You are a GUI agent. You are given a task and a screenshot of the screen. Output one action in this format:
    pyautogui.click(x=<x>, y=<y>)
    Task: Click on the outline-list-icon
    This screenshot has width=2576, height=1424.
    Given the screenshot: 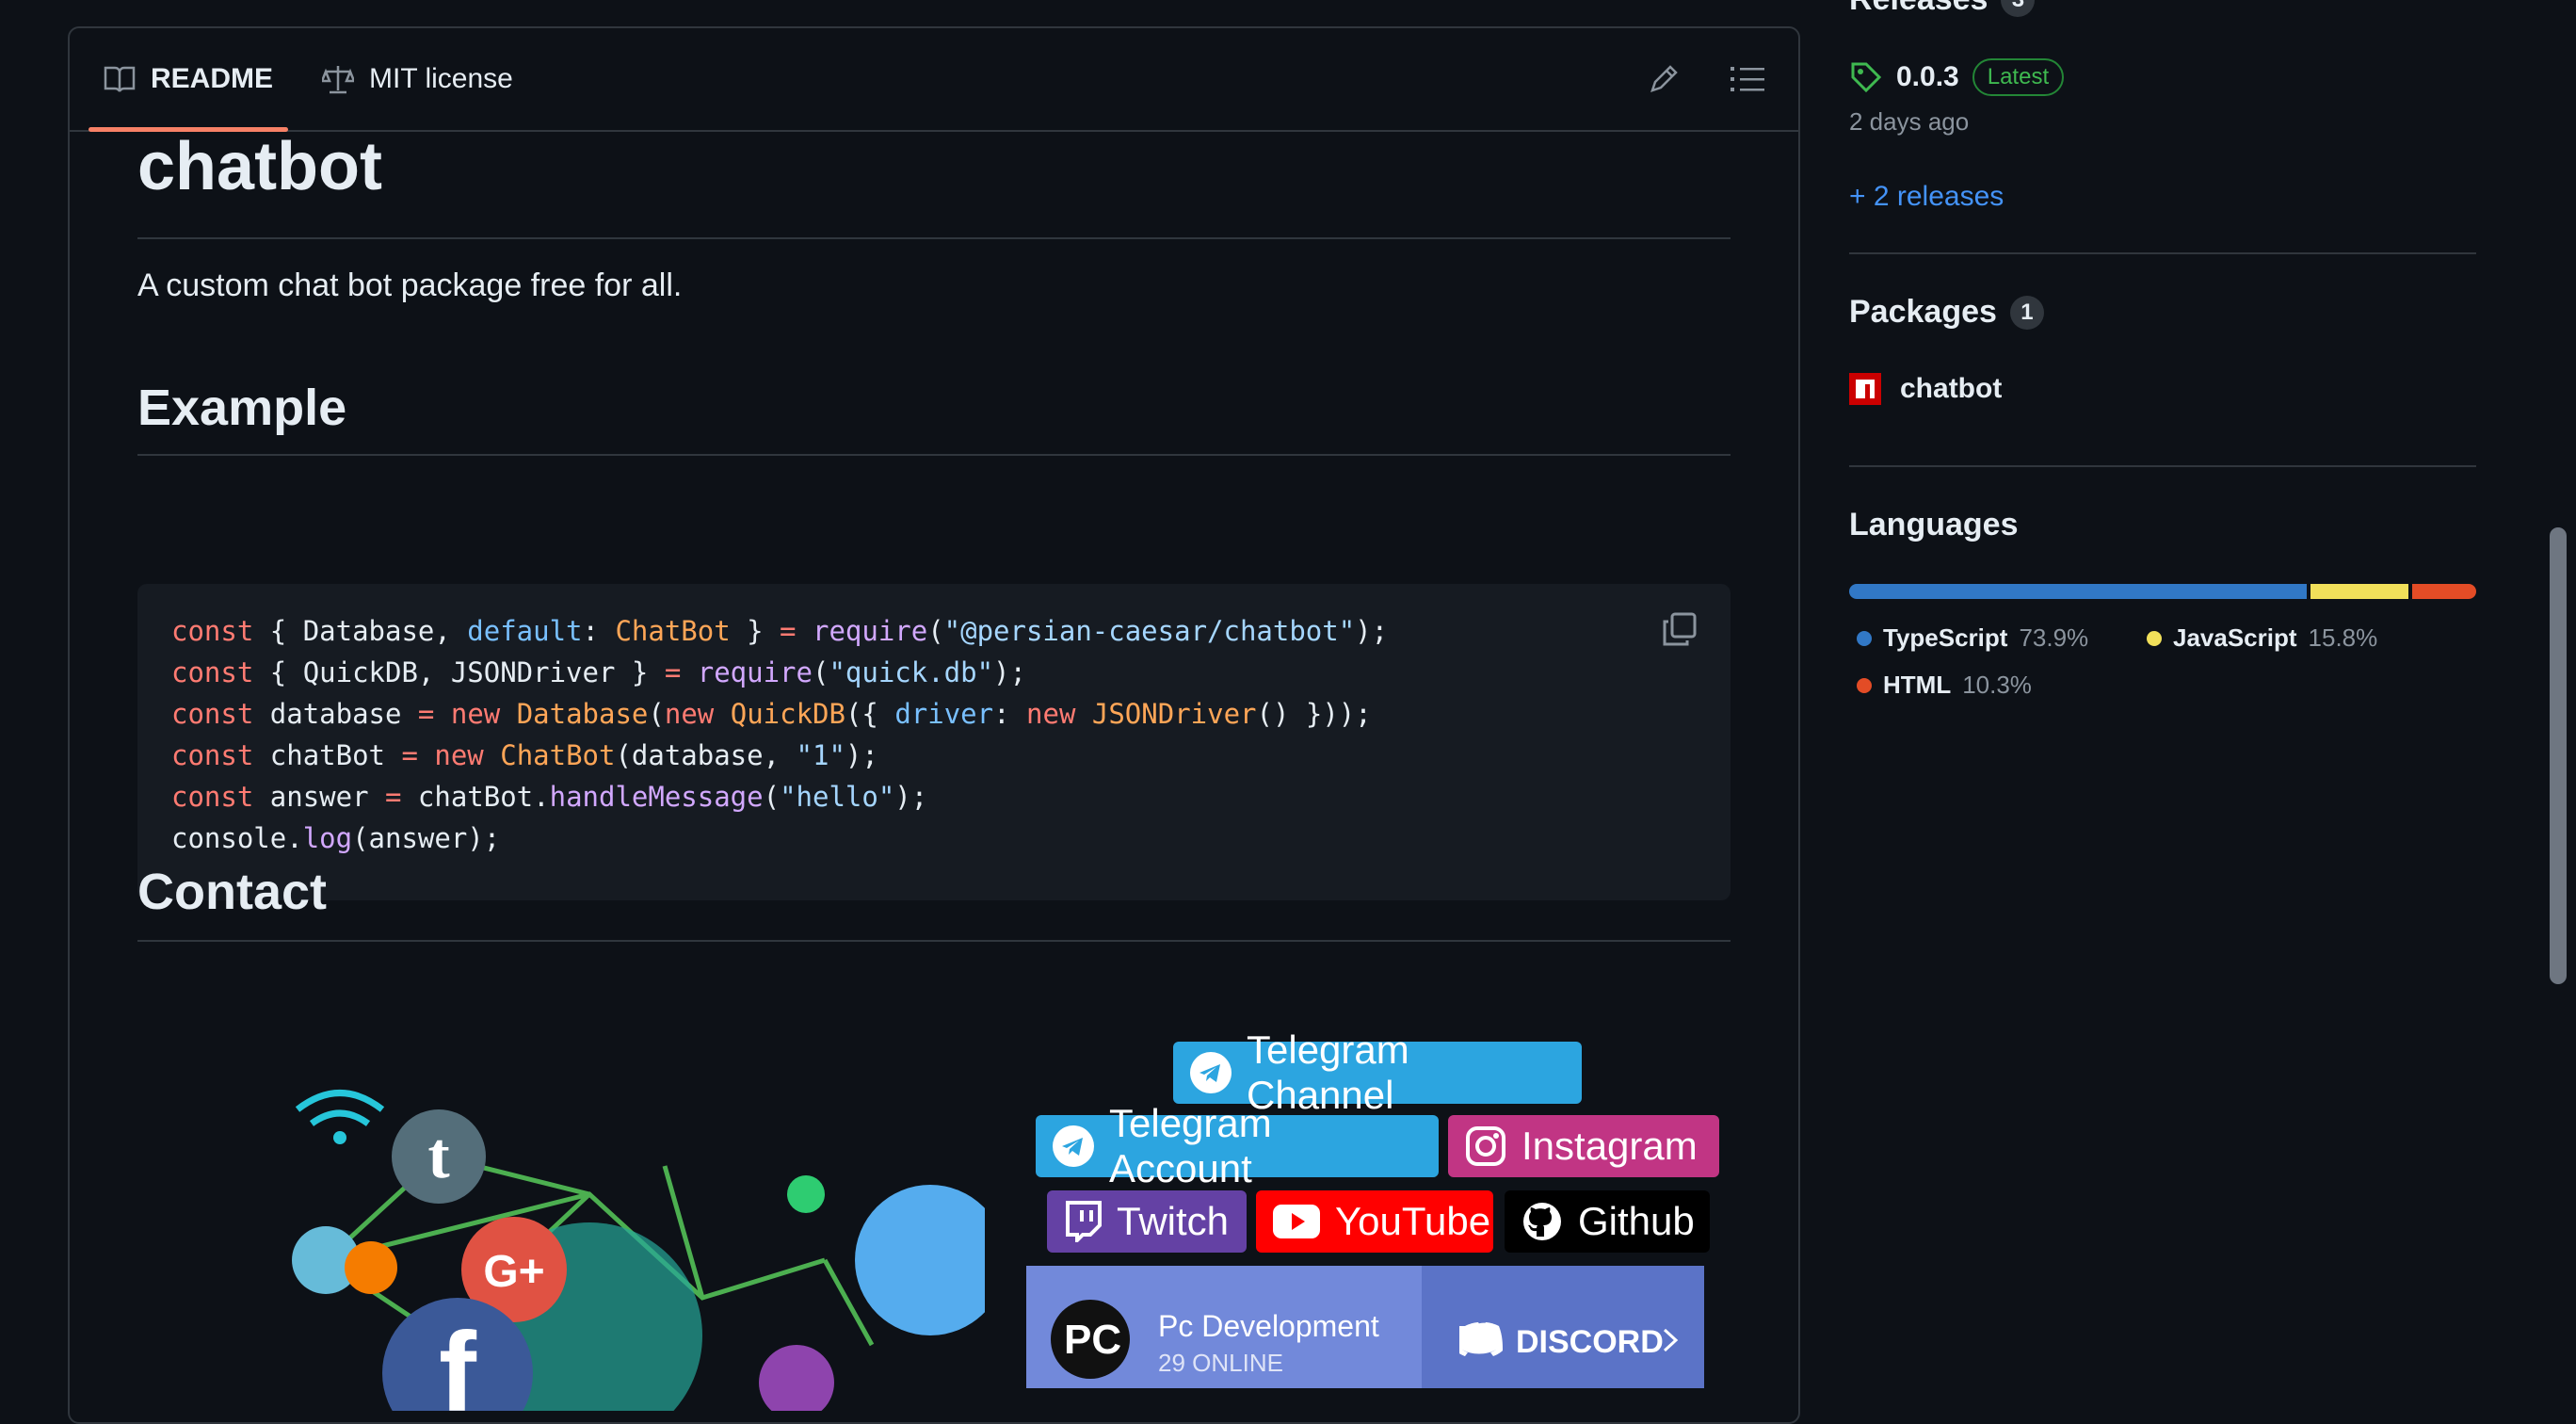 What is the action you would take?
    pyautogui.click(x=1747, y=79)
    